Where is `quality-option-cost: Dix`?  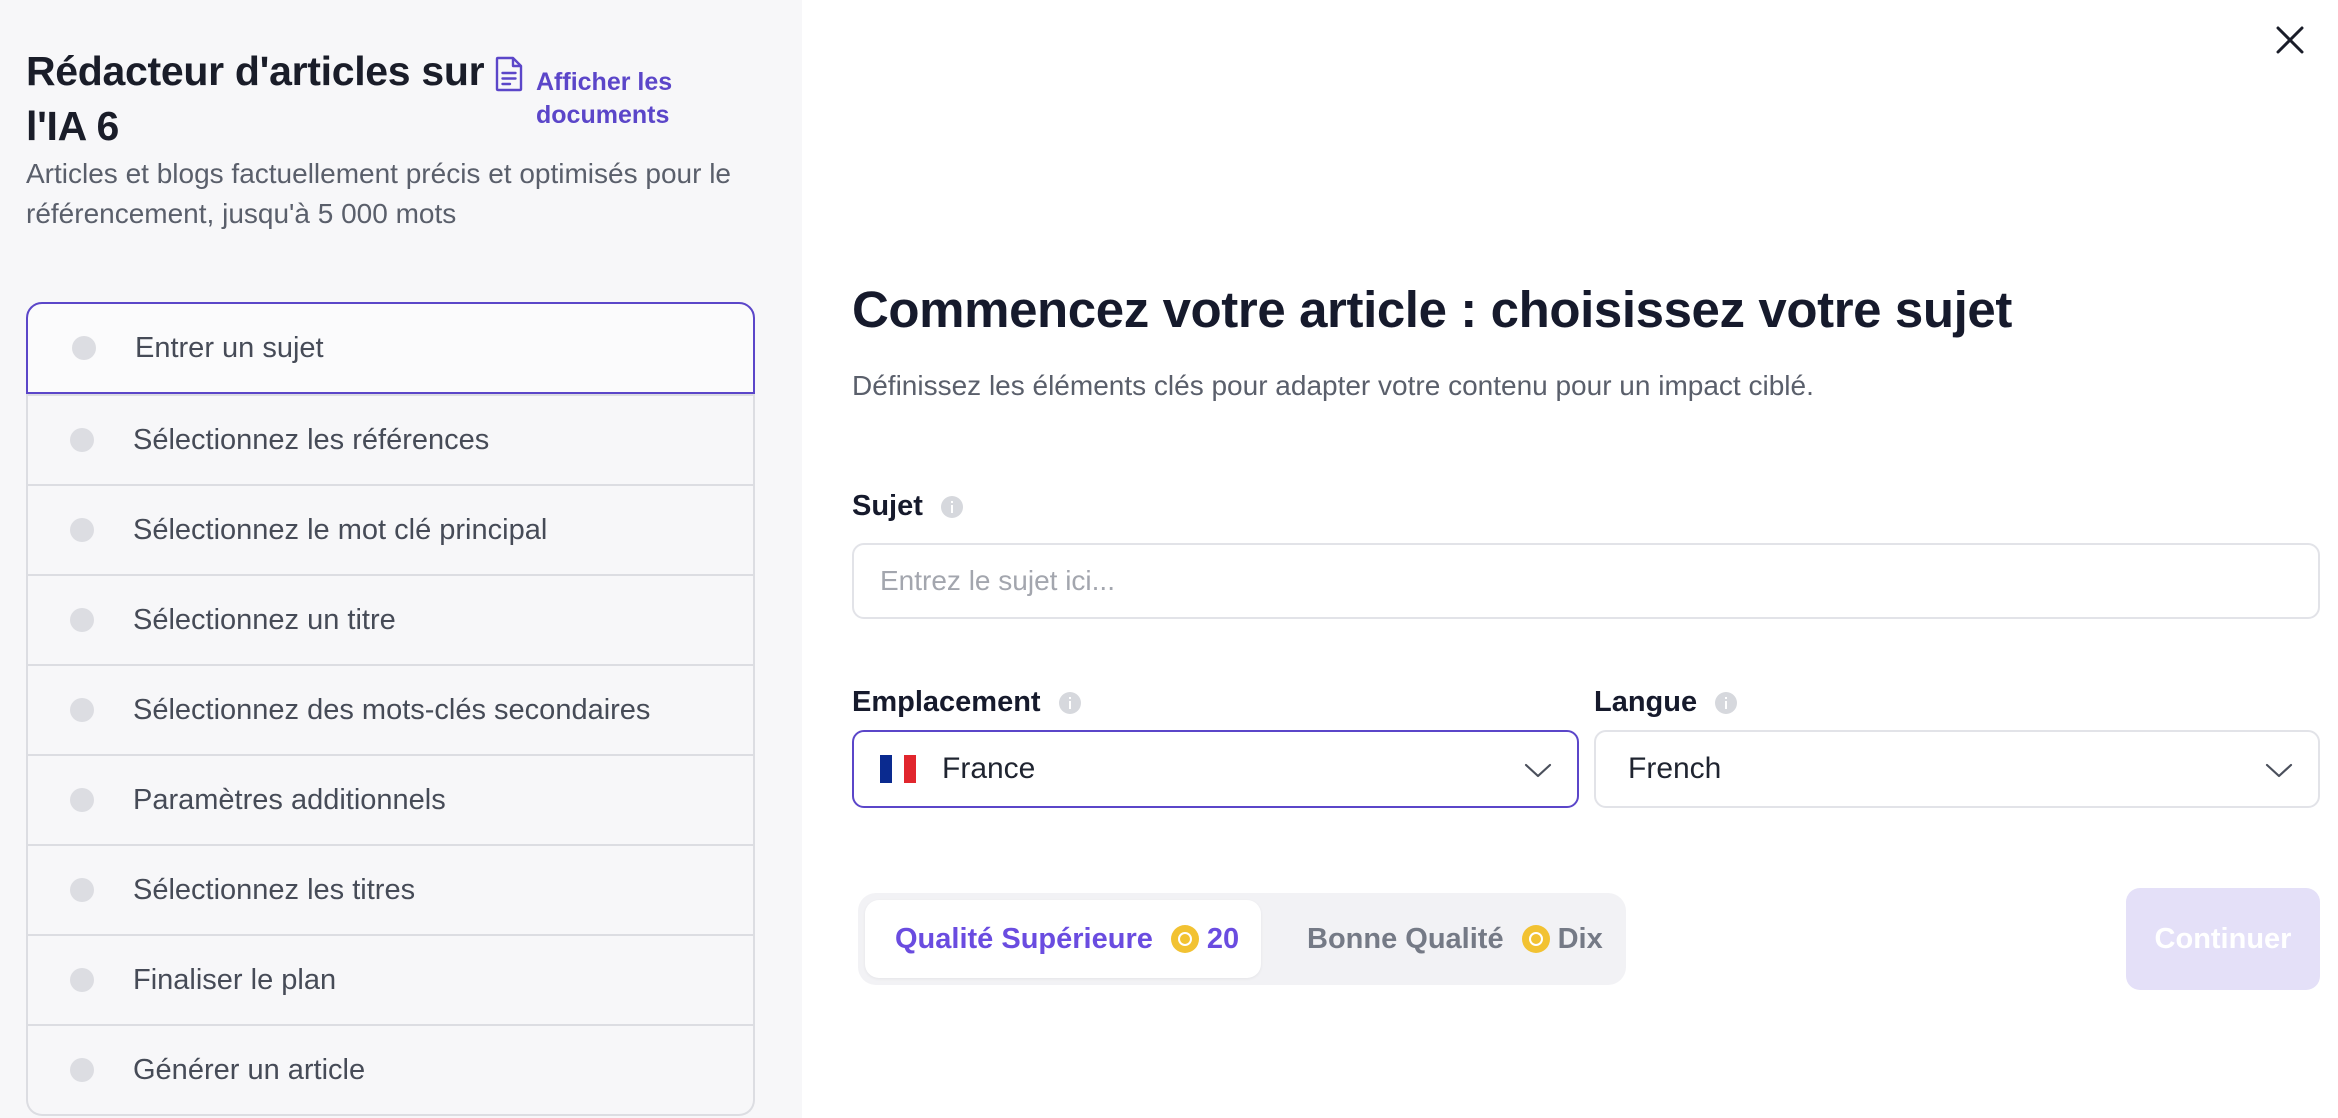 quality-option-cost: Dix is located at coordinates (1580, 938).